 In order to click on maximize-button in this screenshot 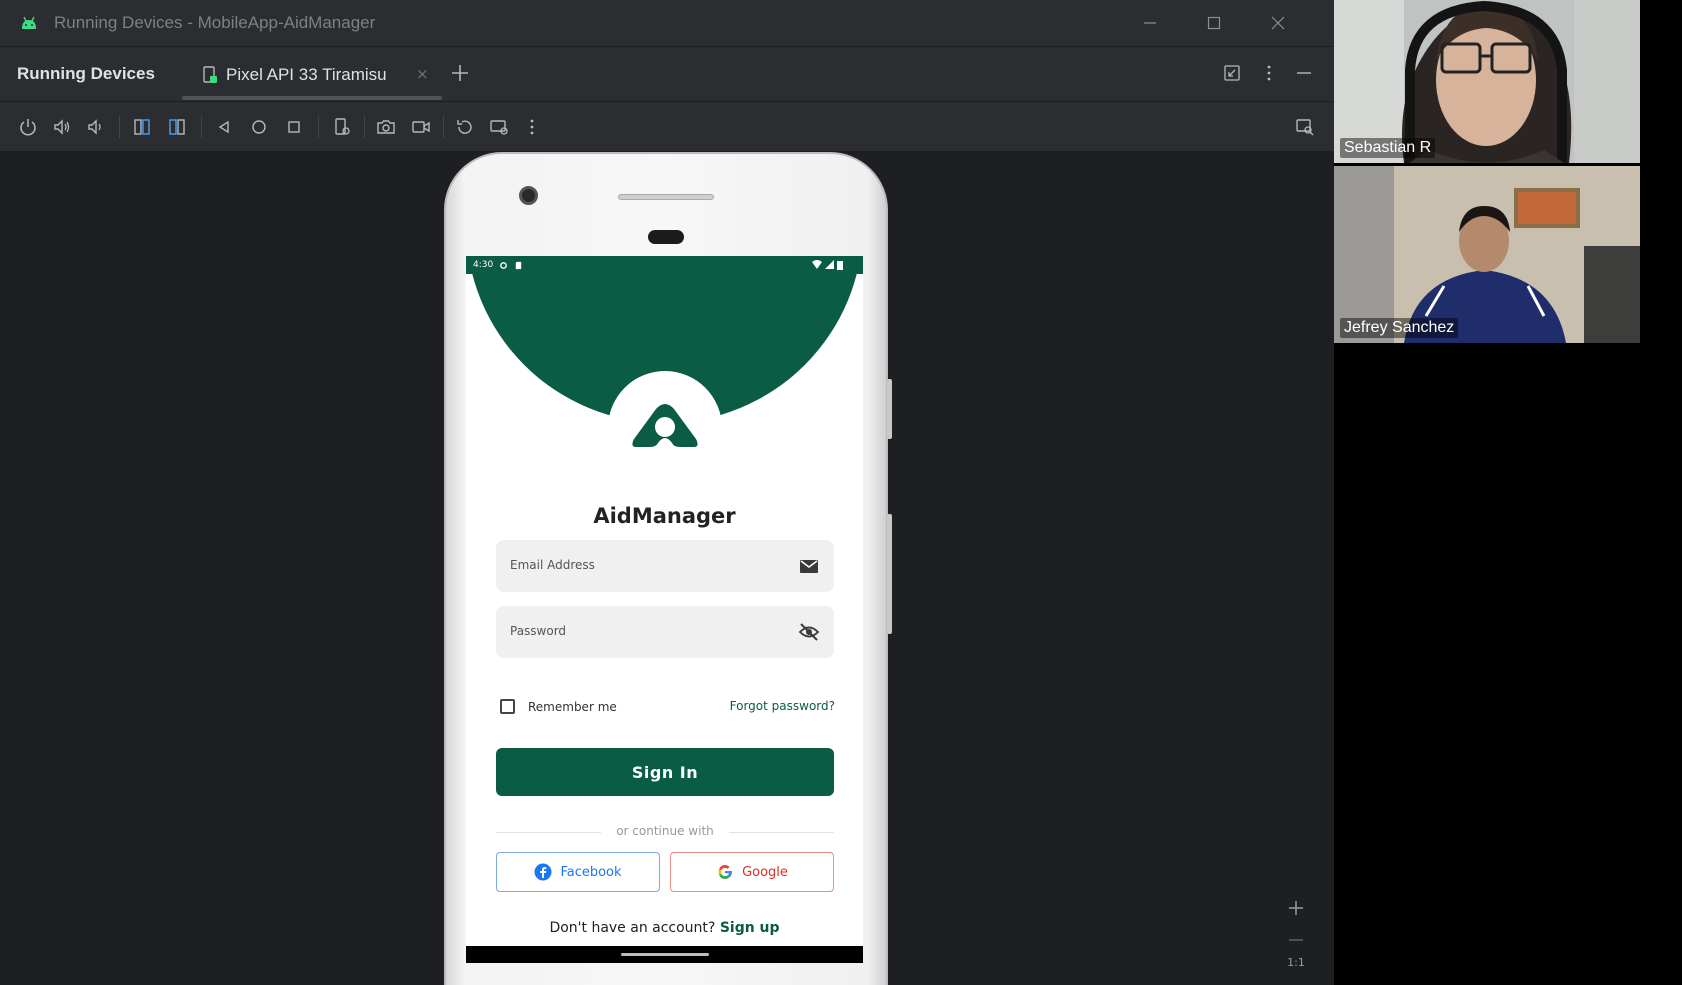, I will do `click(1214, 23)`.